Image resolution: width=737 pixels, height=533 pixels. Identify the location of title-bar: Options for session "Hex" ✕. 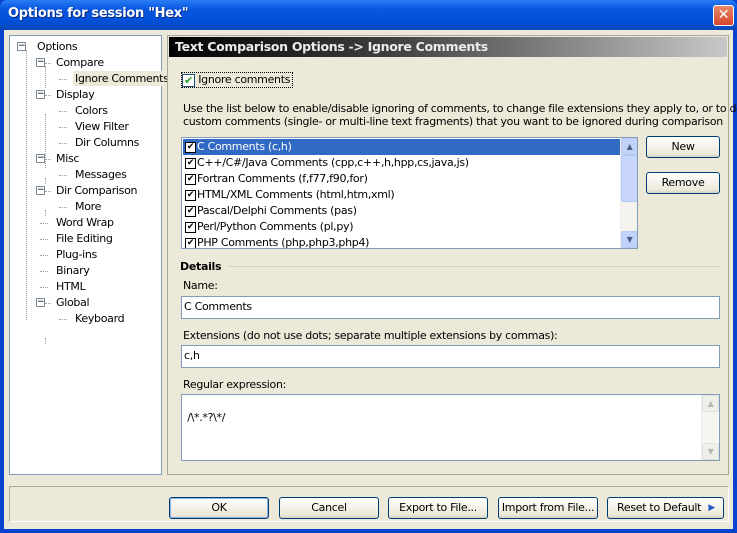
(368, 15).